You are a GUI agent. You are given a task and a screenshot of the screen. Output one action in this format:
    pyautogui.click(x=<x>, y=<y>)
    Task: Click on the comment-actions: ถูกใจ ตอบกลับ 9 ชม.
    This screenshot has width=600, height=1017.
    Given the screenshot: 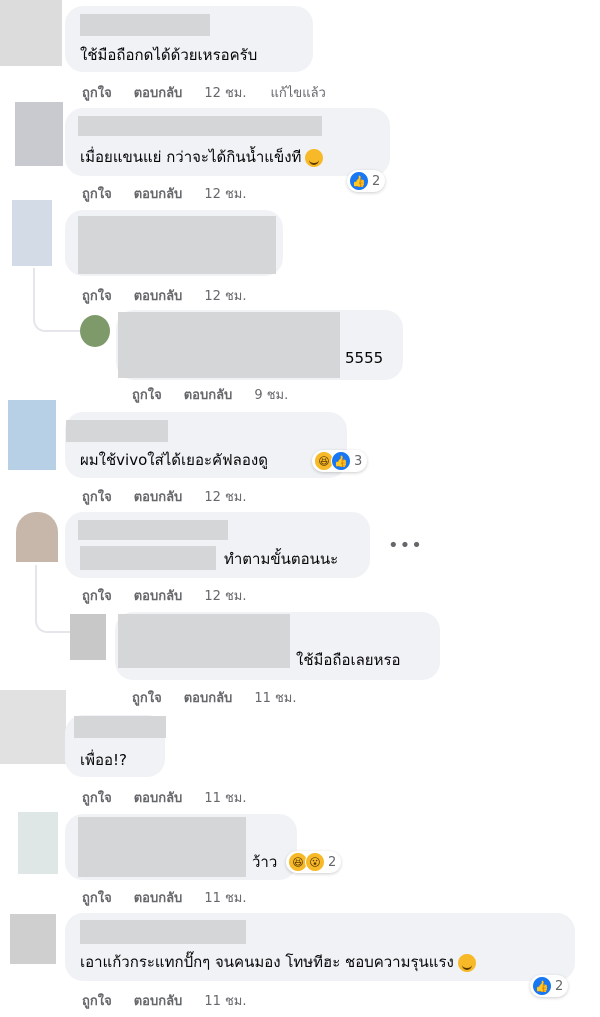 What is the action you would take?
    pyautogui.click(x=222, y=394)
    